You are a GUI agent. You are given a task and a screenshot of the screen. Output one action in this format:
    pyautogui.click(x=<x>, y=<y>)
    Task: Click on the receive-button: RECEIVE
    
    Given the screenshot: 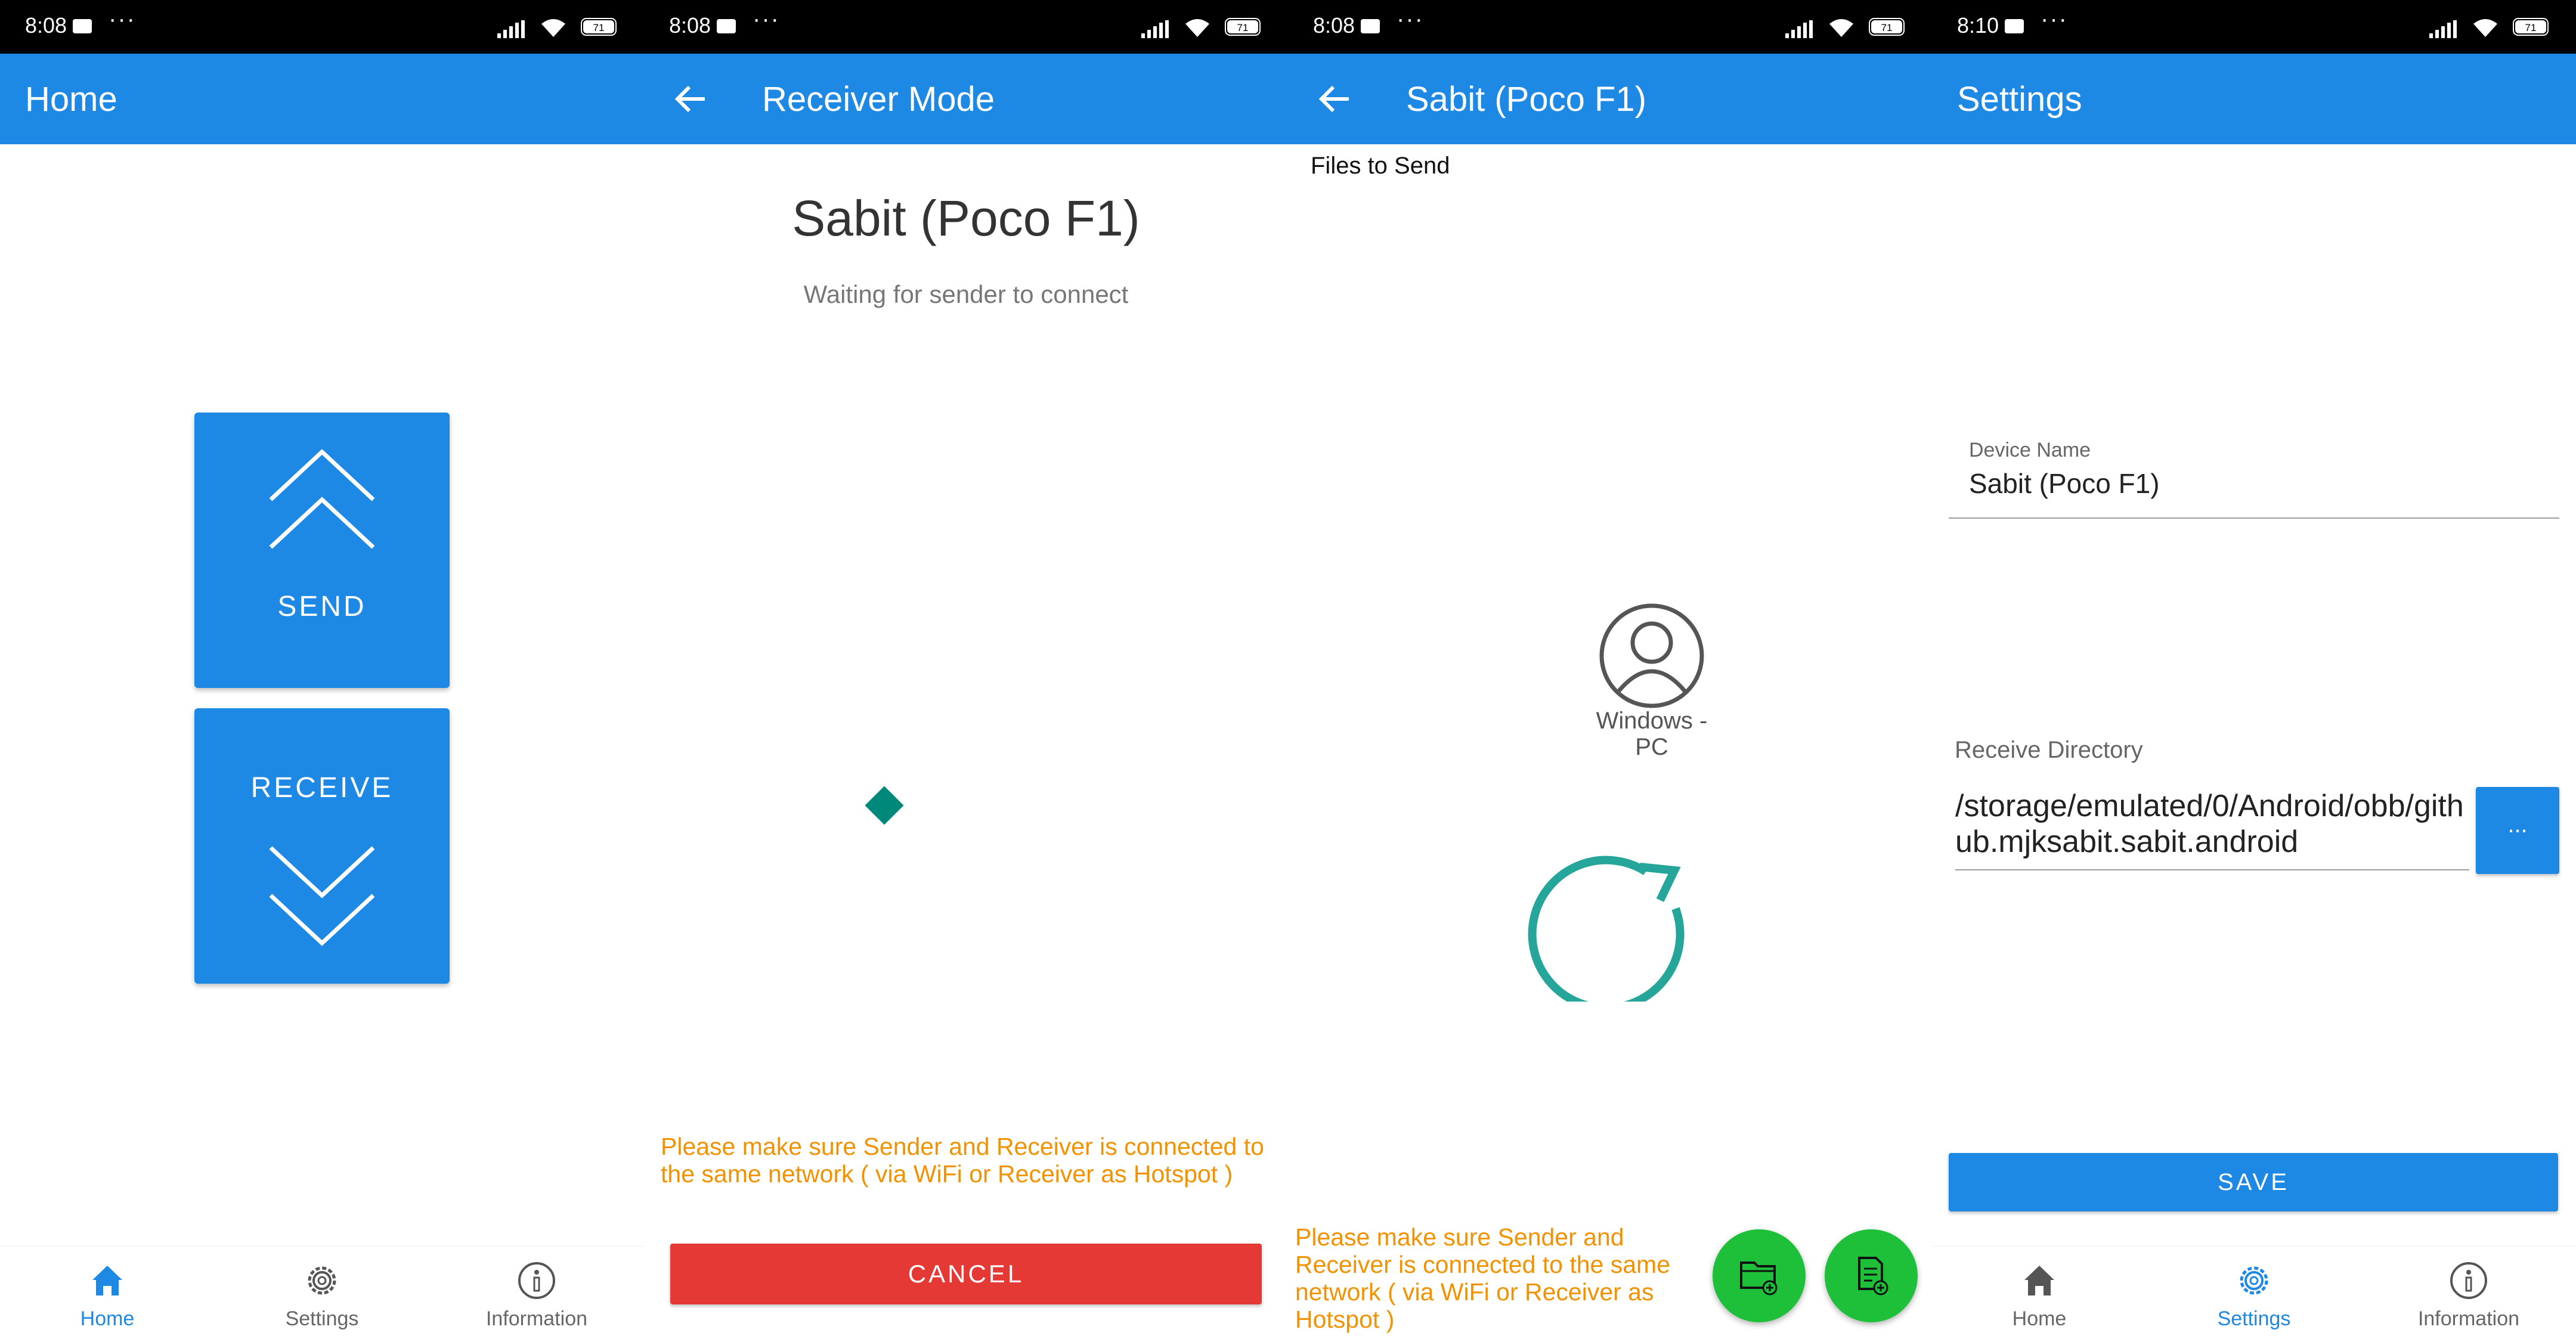 What is the action you would take?
    pyautogui.click(x=322, y=846)
    